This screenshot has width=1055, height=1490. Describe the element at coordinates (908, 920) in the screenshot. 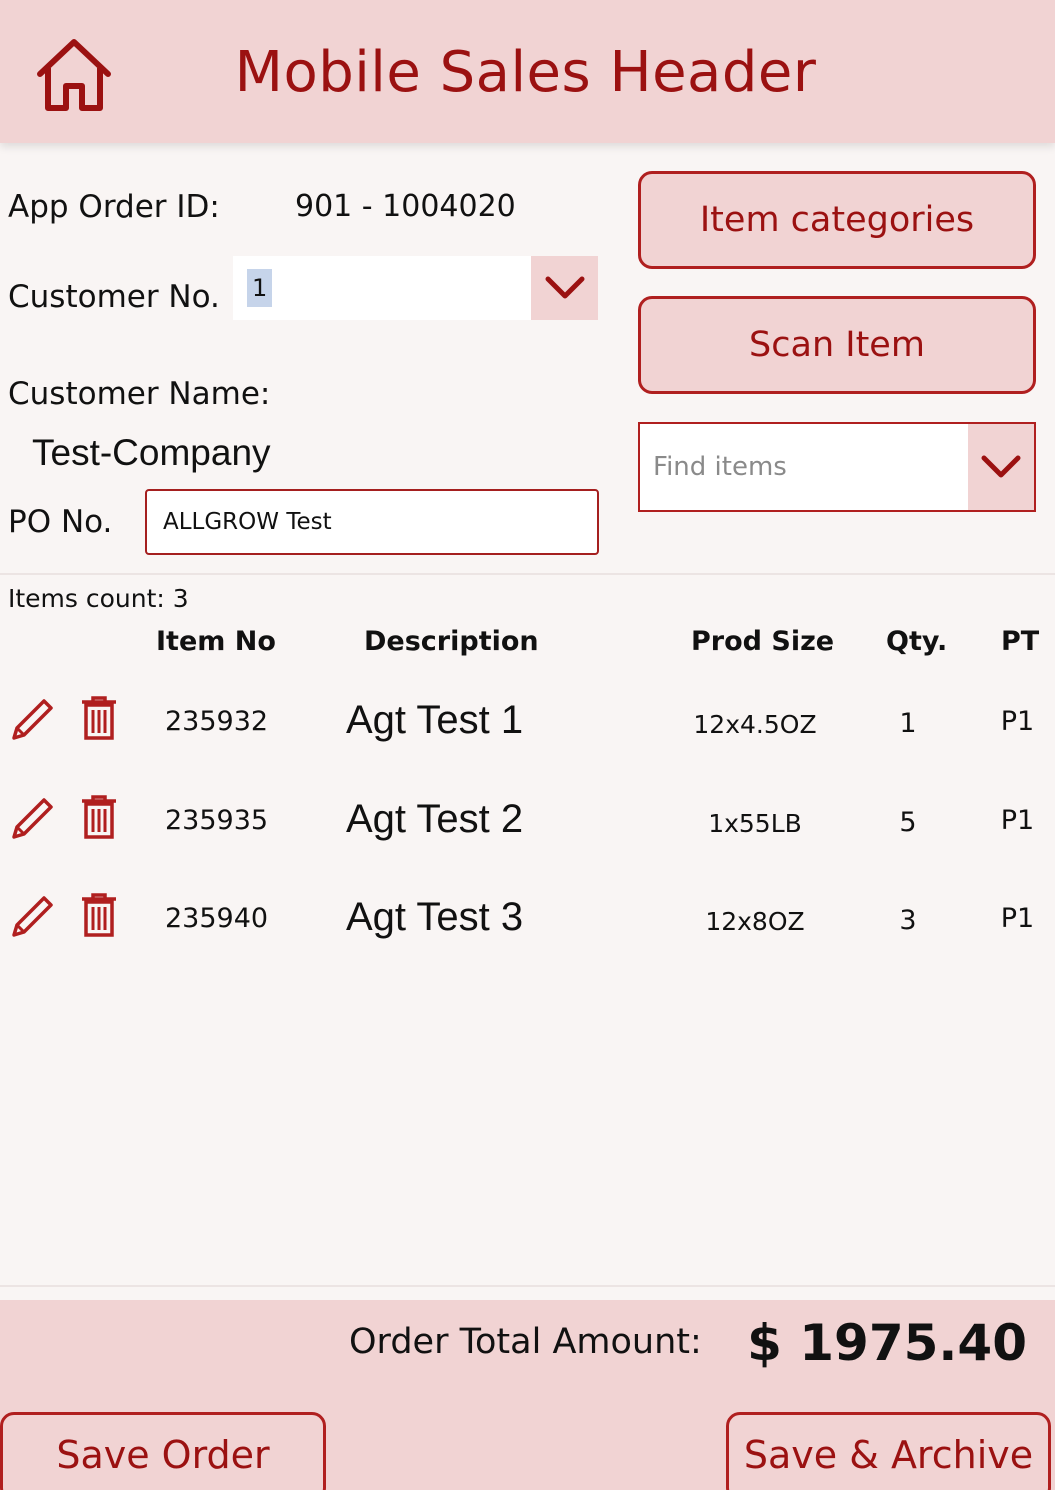

I see `item-qty: 3` at that location.